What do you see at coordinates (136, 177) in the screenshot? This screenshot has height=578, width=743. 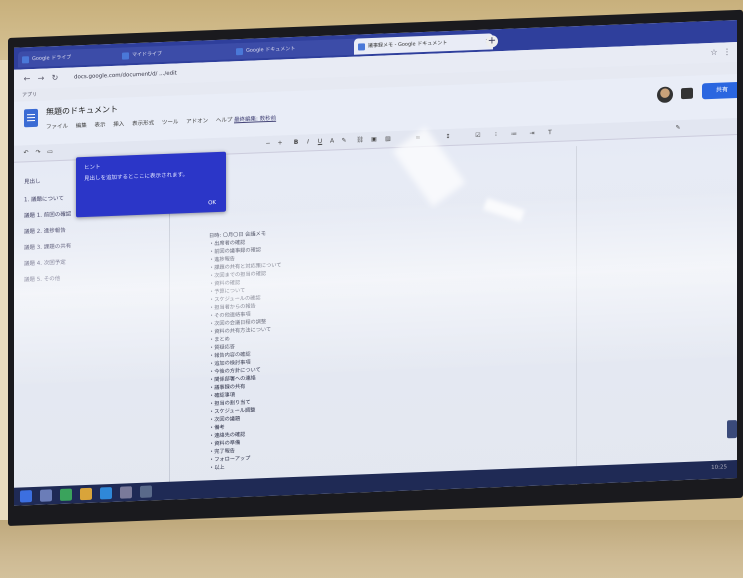 I see `popup-body: 見出しを追加するとここに表示されます。` at bounding box center [136, 177].